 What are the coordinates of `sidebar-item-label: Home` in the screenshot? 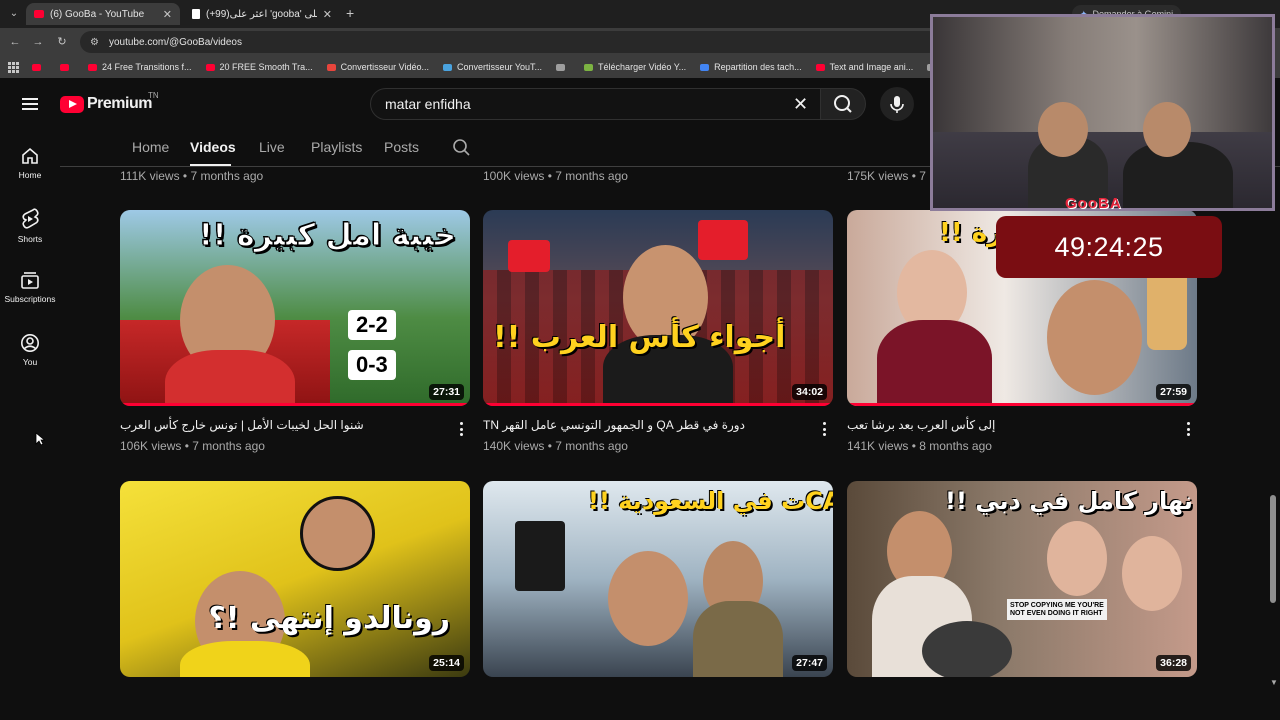 It's located at (30, 175).